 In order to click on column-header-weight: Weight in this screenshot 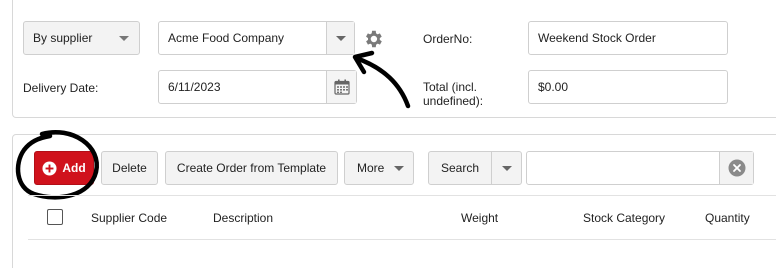, I will do `click(479, 218)`.